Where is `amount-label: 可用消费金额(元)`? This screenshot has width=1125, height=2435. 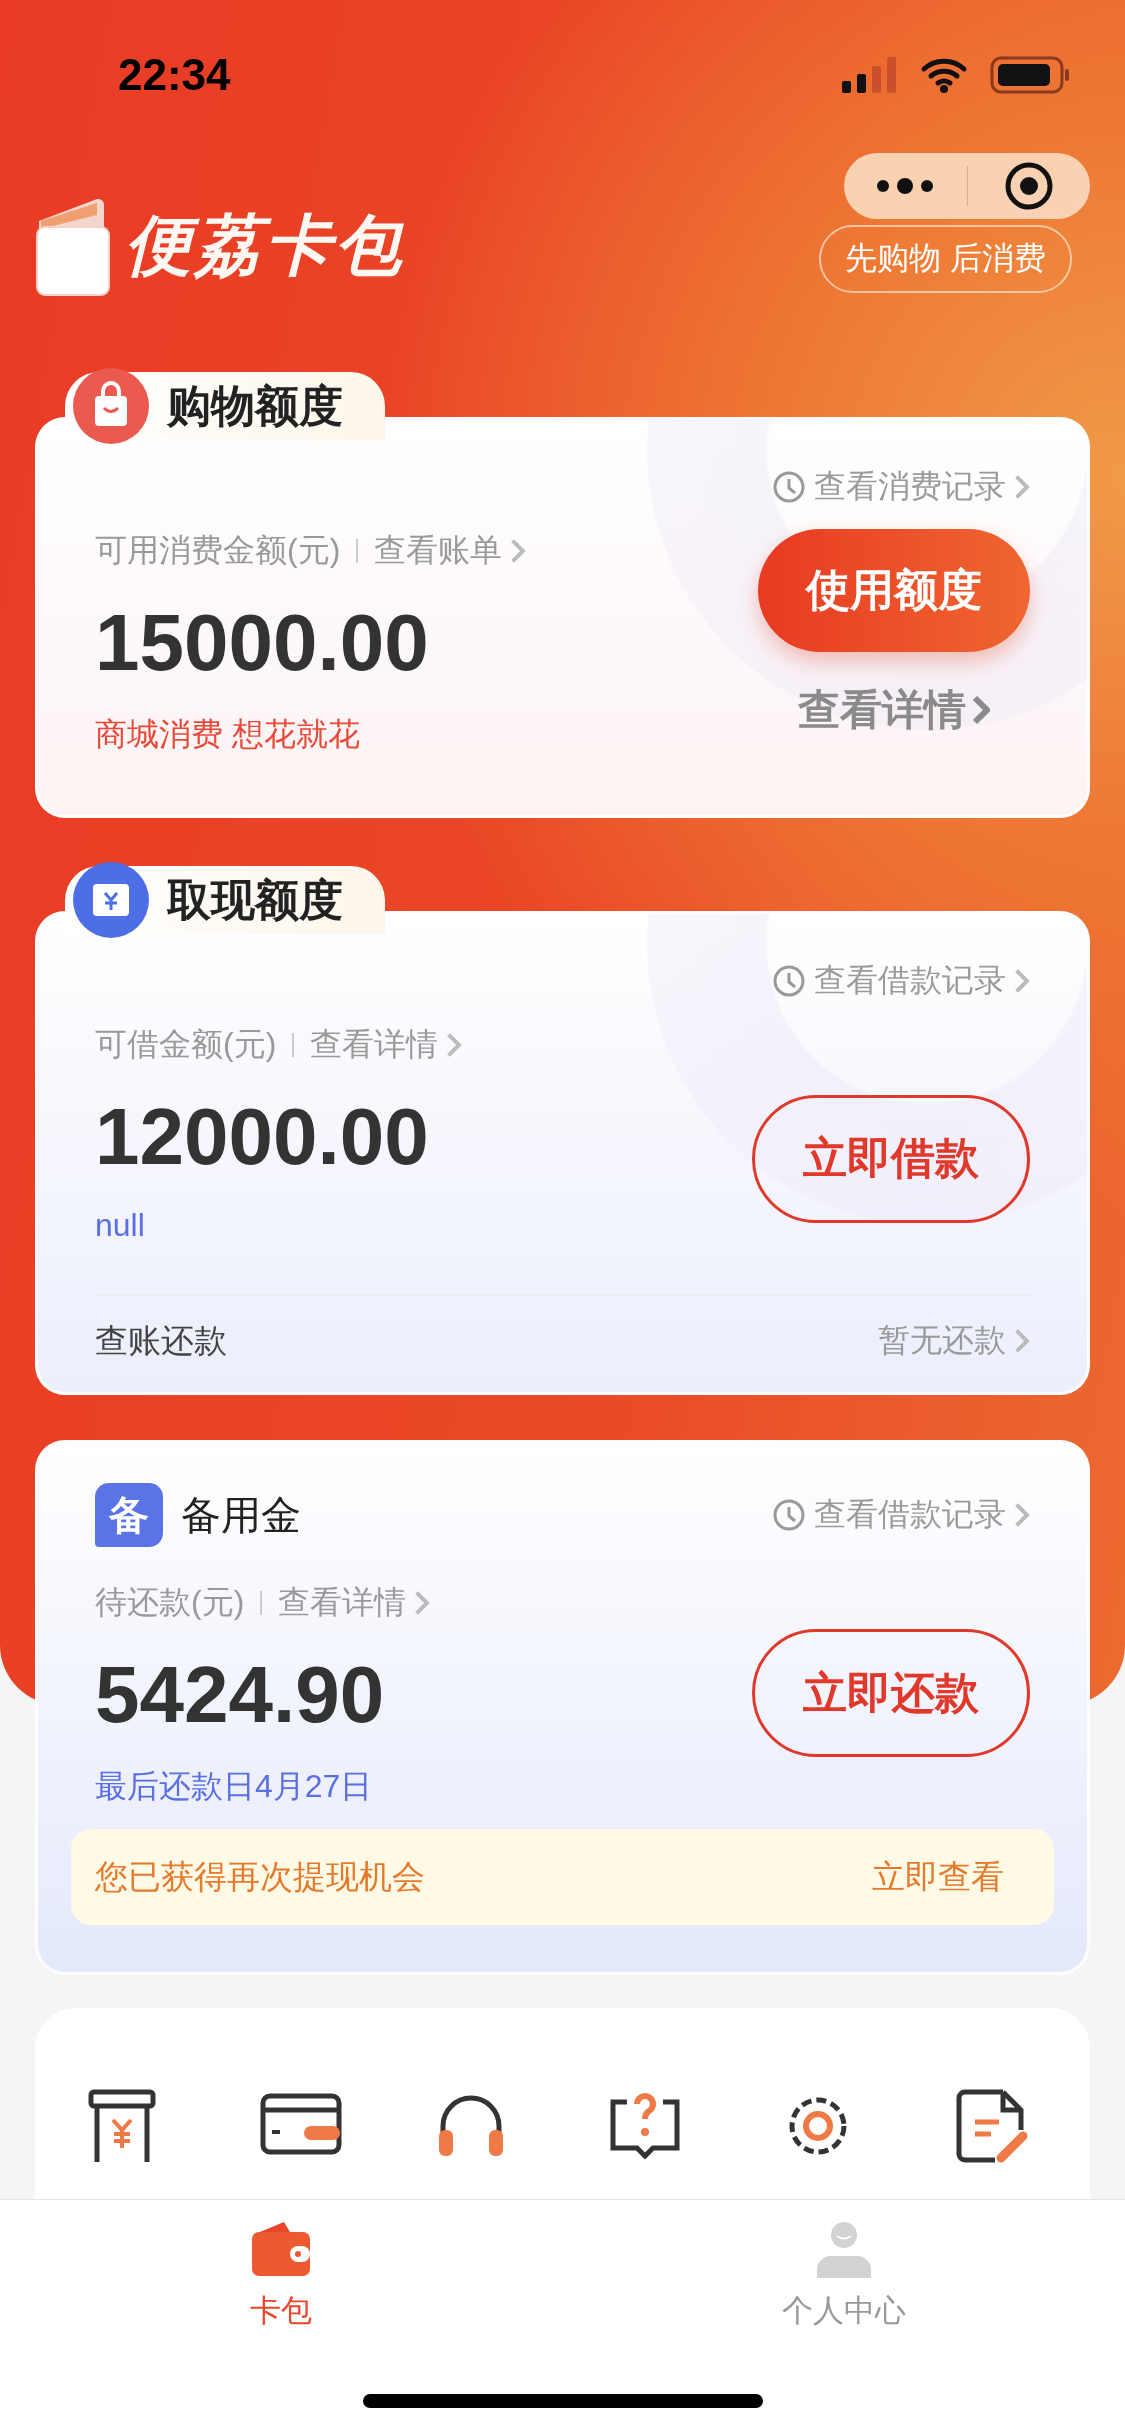 amount-label: 可用消费金额(元) is located at coordinates (218, 550).